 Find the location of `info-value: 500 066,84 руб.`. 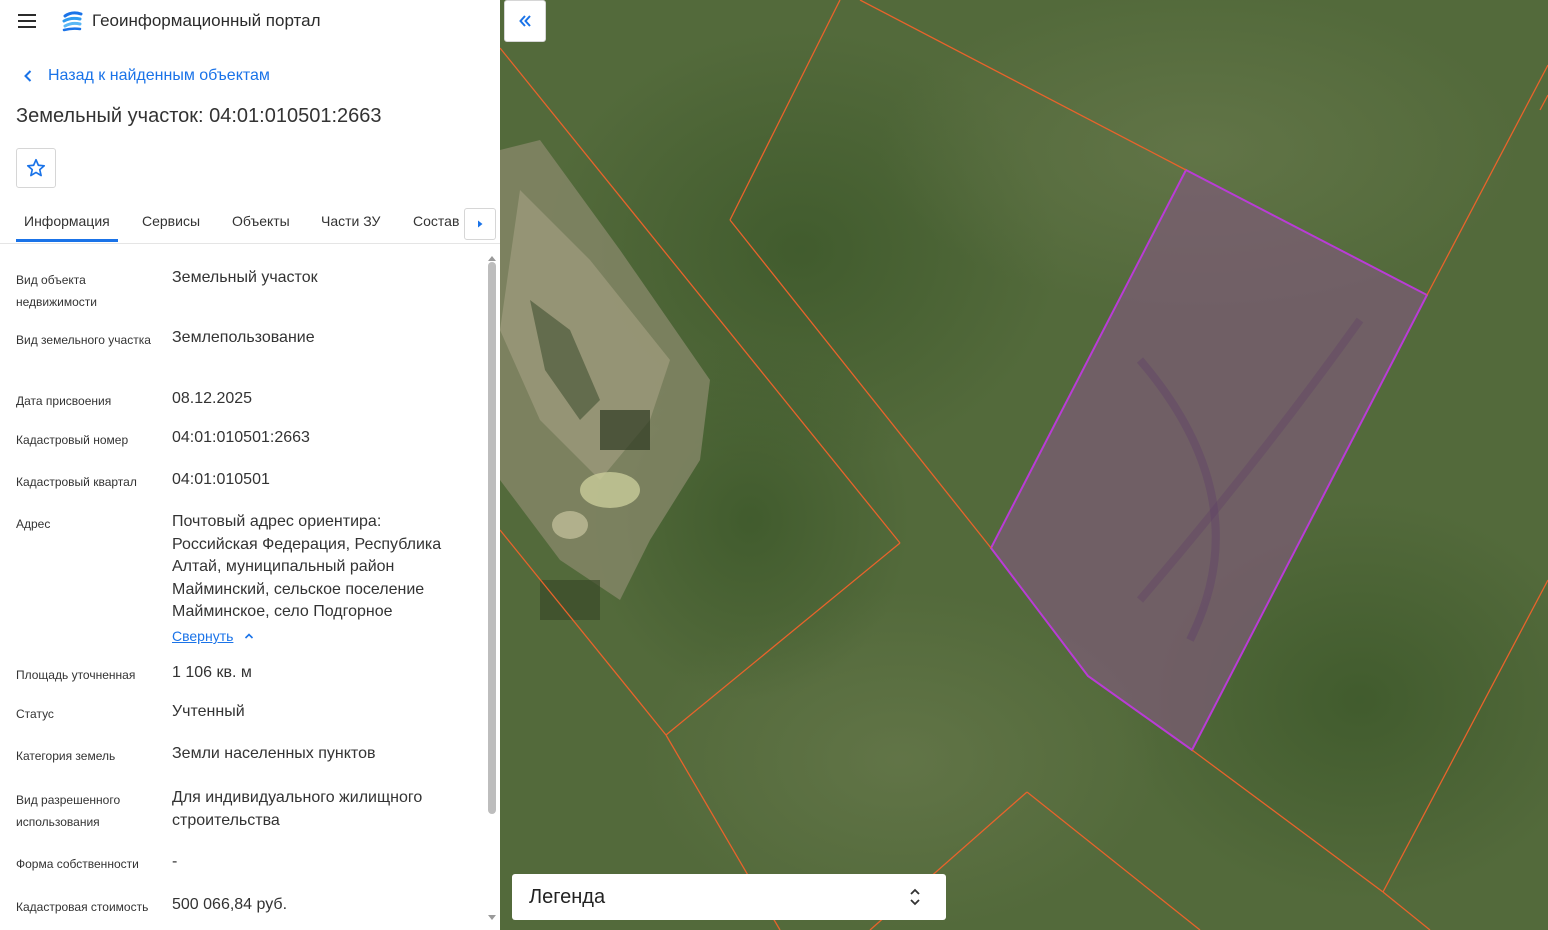

info-value: 500 066,84 руб. is located at coordinates (230, 904).